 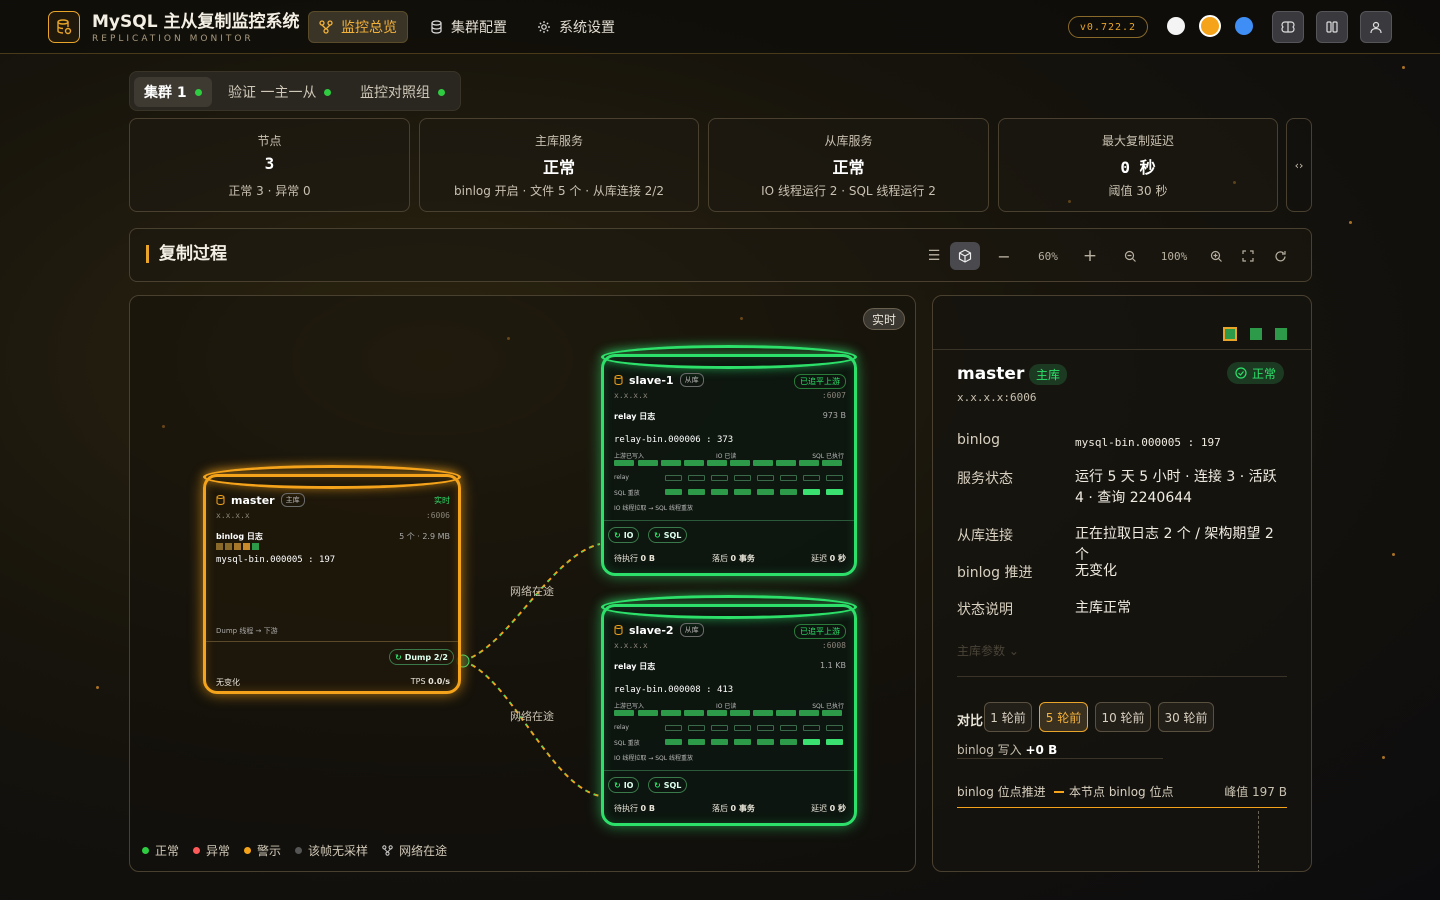 I want to click on compare-1-round: 1 轮前, so click(x=1008, y=717).